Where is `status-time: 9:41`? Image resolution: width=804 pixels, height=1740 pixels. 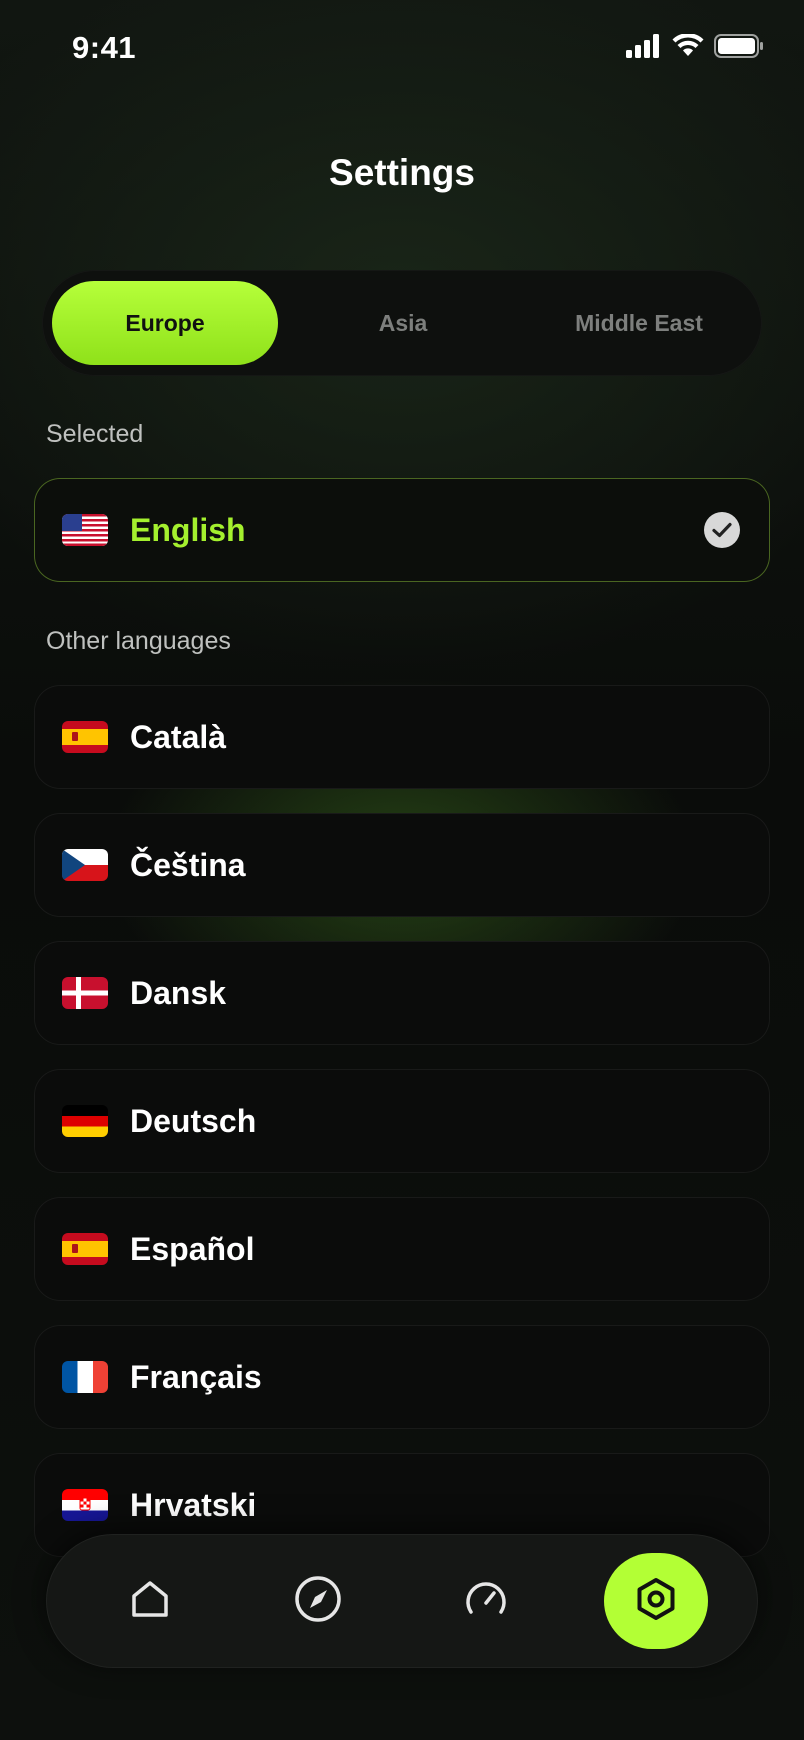 status-time: 9:41 is located at coordinates (104, 47).